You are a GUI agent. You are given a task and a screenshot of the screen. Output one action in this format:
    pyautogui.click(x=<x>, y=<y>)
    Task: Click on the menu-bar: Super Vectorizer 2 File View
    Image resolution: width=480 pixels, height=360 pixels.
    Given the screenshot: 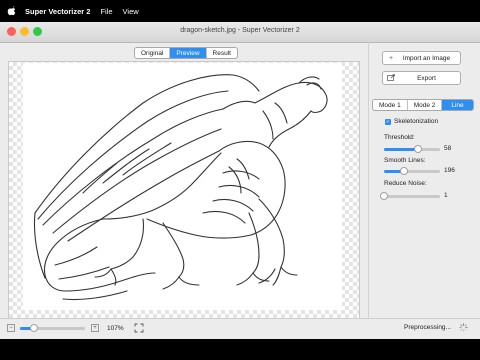 What is the action you would take?
    pyautogui.click(x=240, y=11)
    